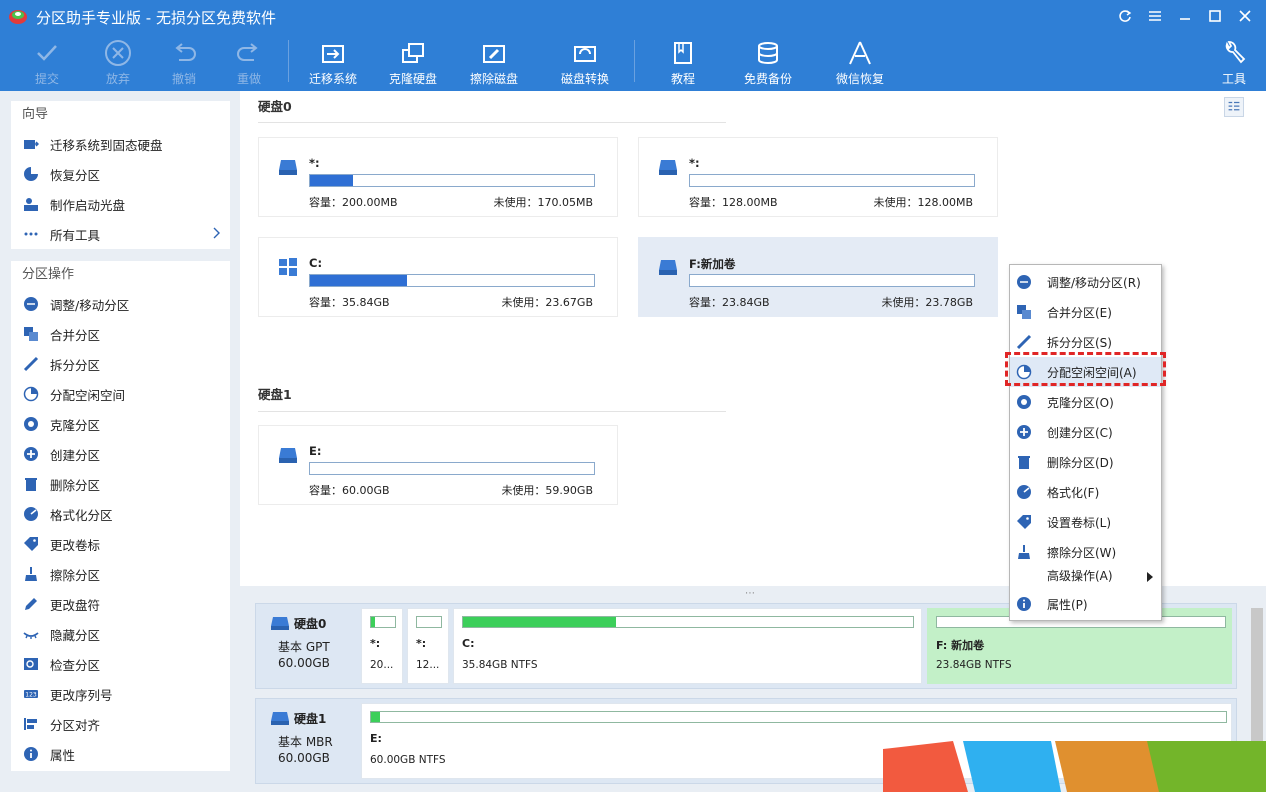 This screenshot has width=1266, height=792. Describe the element at coordinates (349, 490) in the screenshot. I see `capacity-text: 容量：60.00GB` at that location.